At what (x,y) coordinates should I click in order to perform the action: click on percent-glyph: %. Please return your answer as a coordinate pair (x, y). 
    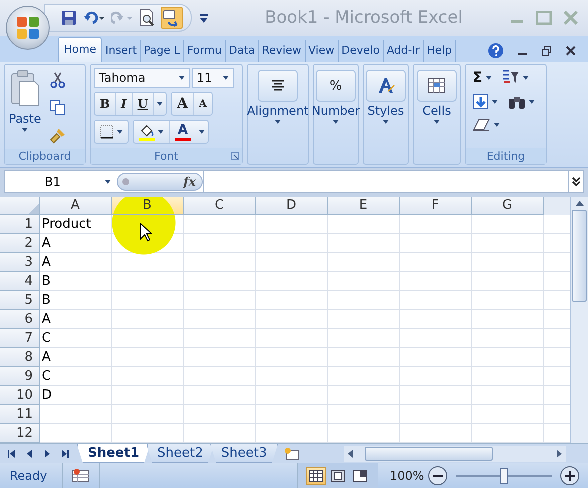
    Looking at the image, I should click on (336, 86).